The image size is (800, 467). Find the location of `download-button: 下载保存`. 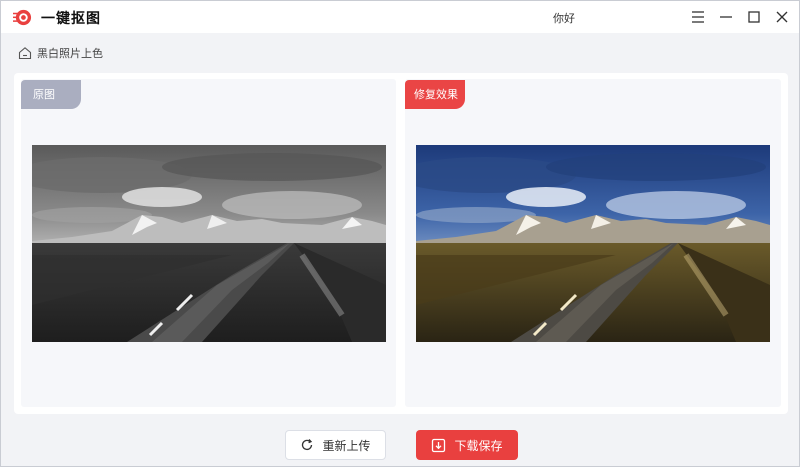

download-button: 下载保存 is located at coordinates (467, 445).